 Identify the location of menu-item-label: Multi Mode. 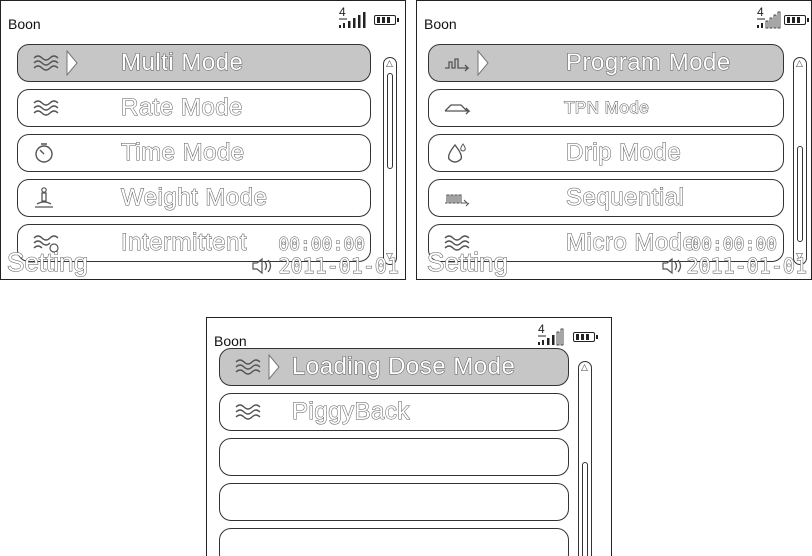
(182, 63).